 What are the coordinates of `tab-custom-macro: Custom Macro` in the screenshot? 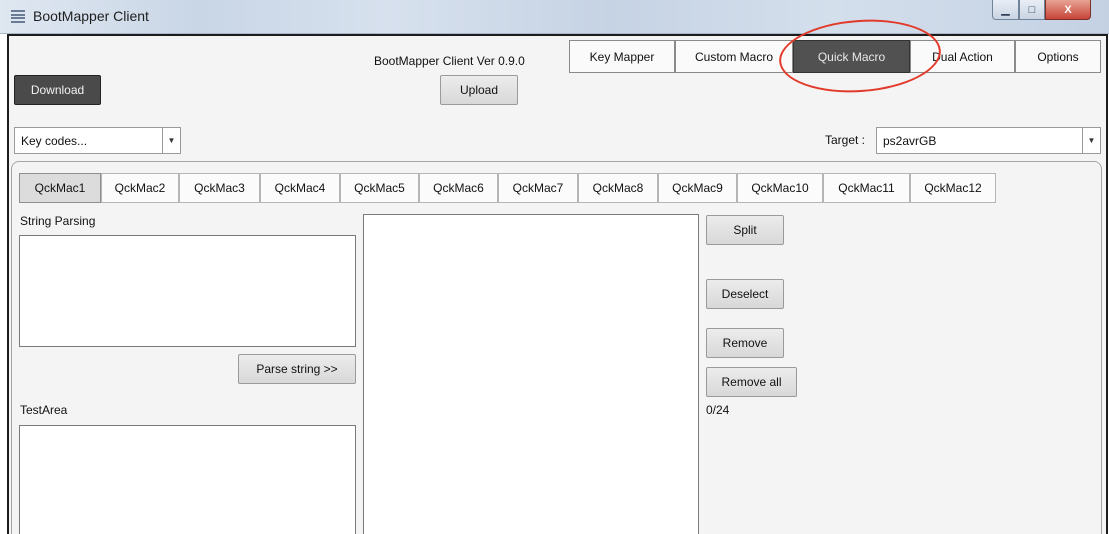 It's located at (734, 56).